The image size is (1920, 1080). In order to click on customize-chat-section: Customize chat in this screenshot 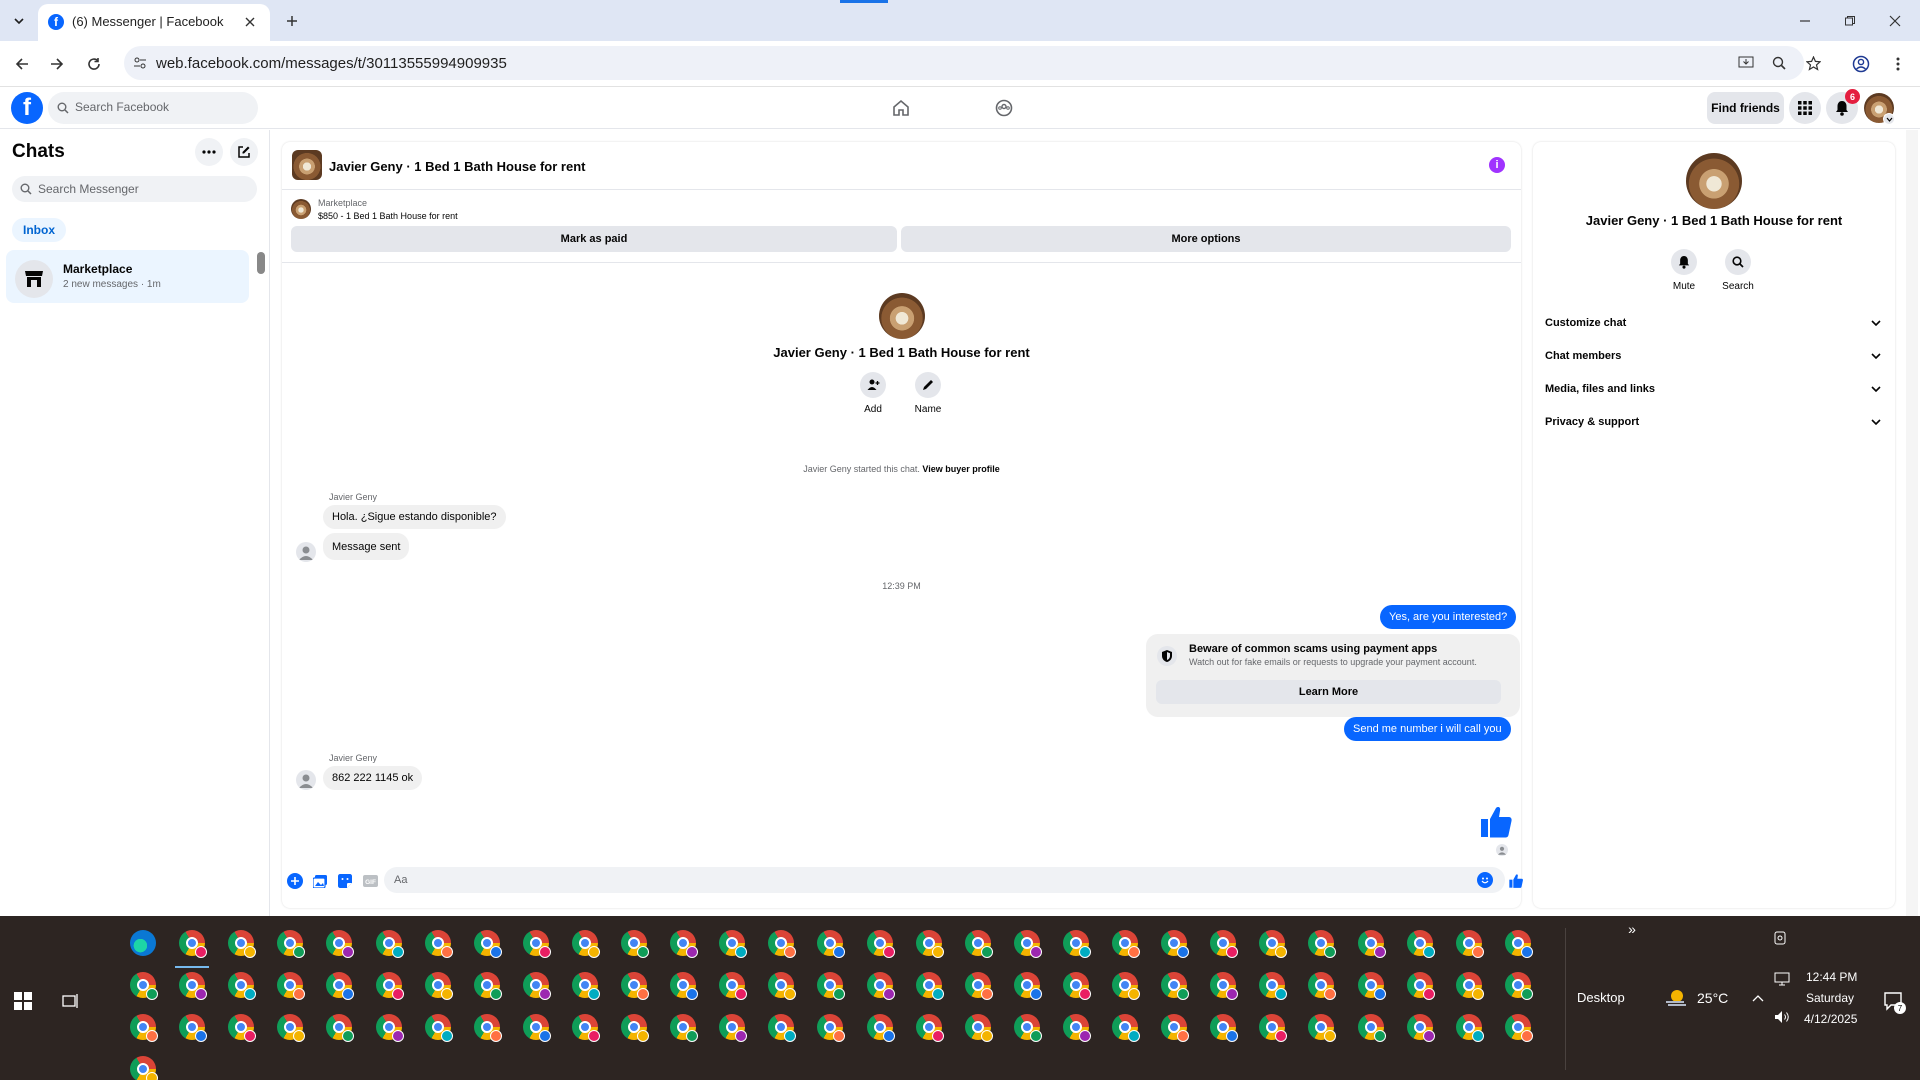, I will do `click(1713, 323)`.